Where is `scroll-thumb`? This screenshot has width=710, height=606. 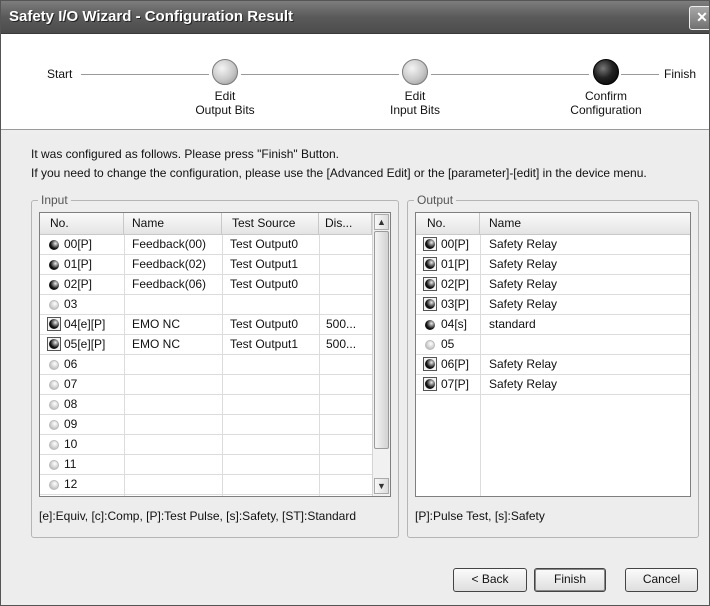 scroll-thumb is located at coordinates (381, 340).